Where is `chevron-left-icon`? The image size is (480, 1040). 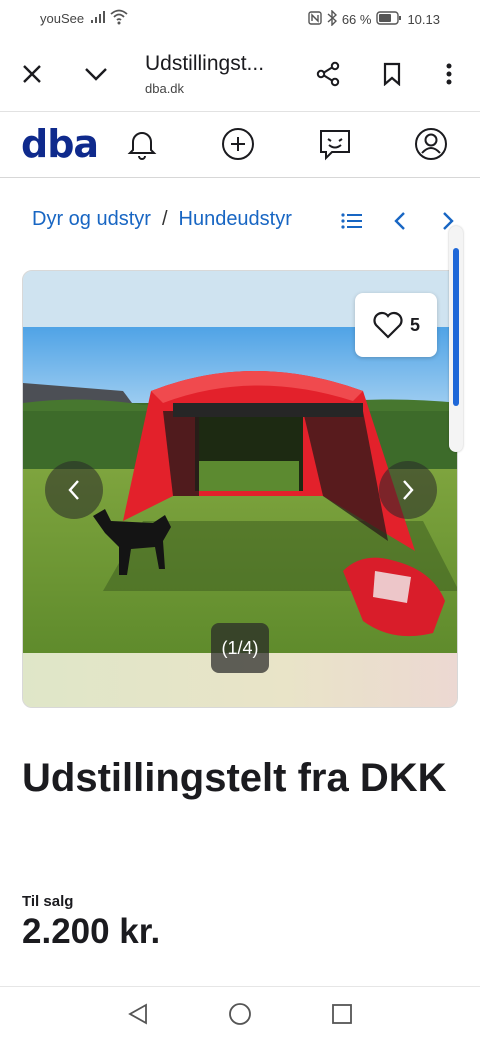
chevron-left-icon is located at coordinates (73, 490).